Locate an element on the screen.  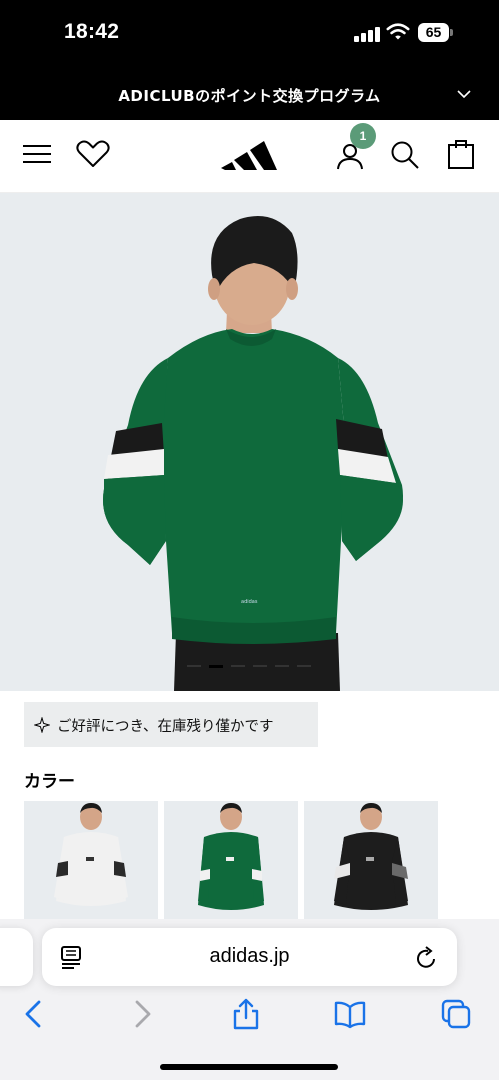
bookmarks-icon is located at coordinates (350, 1014).